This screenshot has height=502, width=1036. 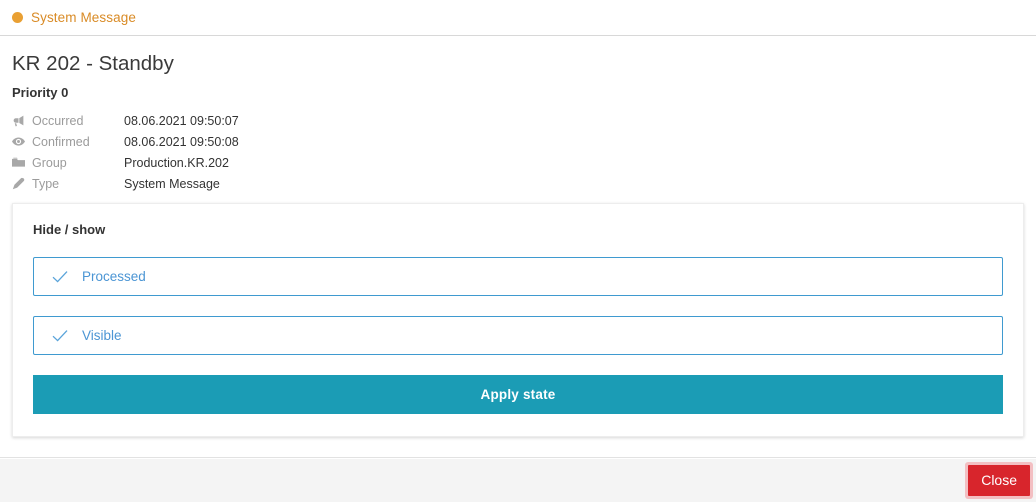 What do you see at coordinates (46, 183) in the screenshot?
I see `meta-label-type: Type` at bounding box center [46, 183].